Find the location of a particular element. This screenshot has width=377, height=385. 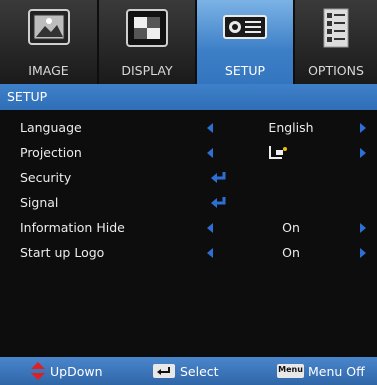

tab-options: OPTIONS is located at coordinates (336, 42).